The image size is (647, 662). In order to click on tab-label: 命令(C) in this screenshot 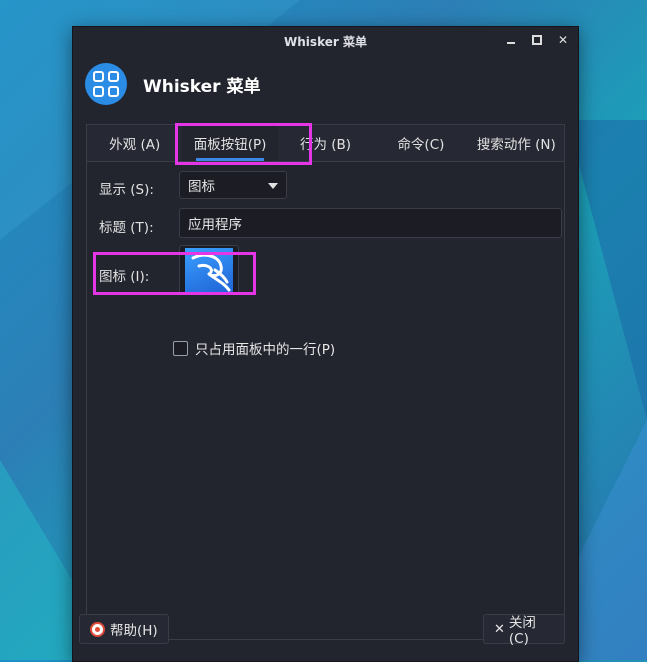, I will do `click(421, 145)`.